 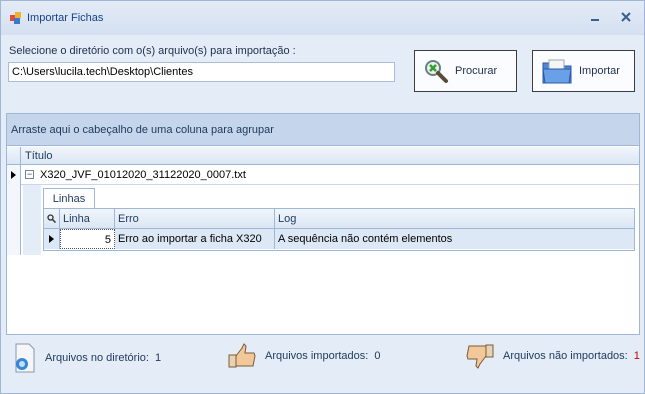 What do you see at coordinates (557, 71) in the screenshot?
I see `folder-icon` at bounding box center [557, 71].